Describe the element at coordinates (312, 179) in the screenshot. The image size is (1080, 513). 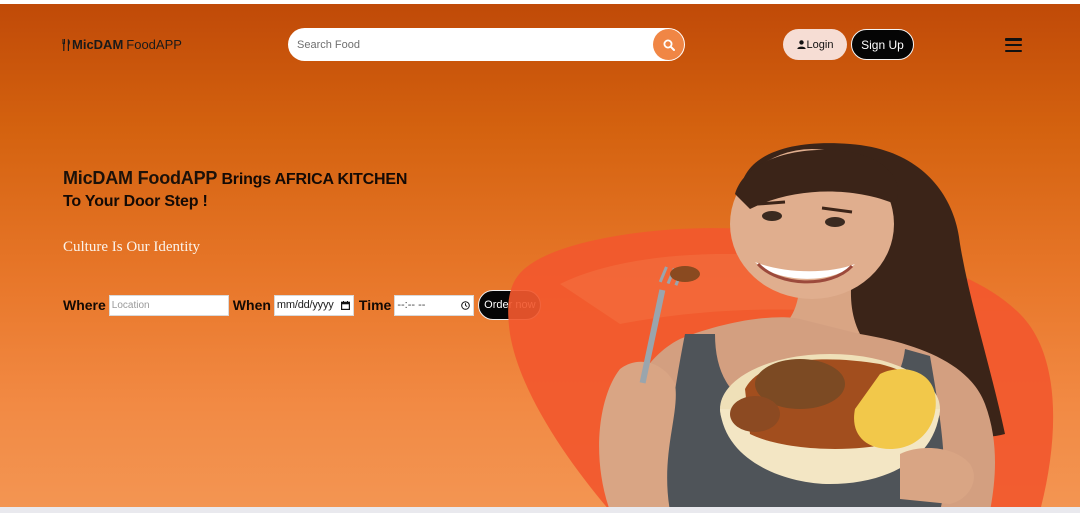
I see `headline-text: Brings AFRICA KITCHEN` at that location.